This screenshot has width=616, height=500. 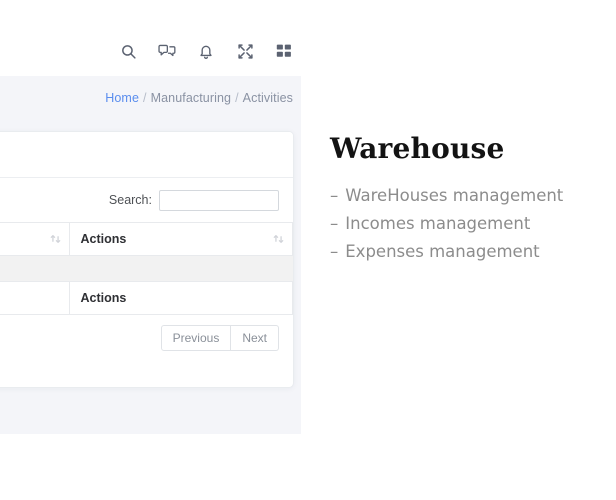 I want to click on search-input, so click(x=219, y=200).